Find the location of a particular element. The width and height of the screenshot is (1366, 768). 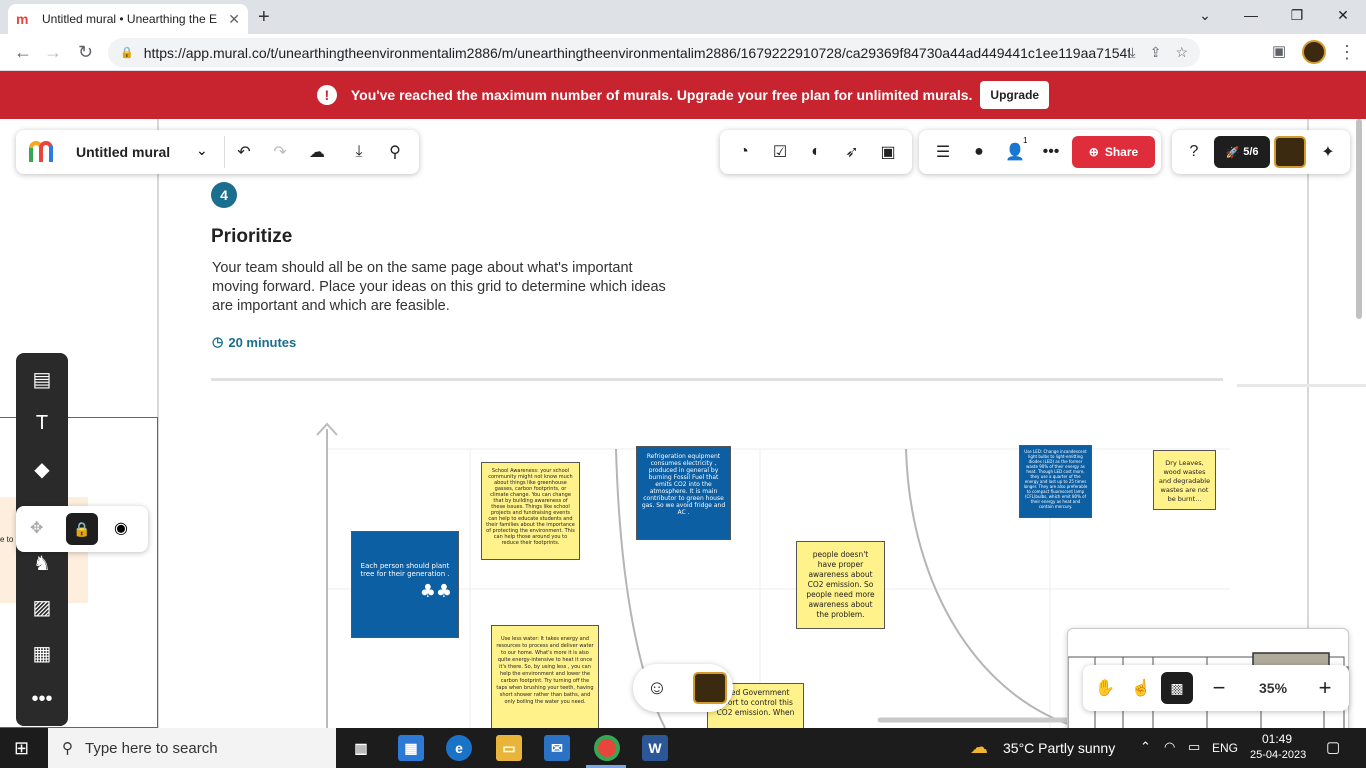

rocket-icon: 🚀 is located at coordinates (1232, 152).